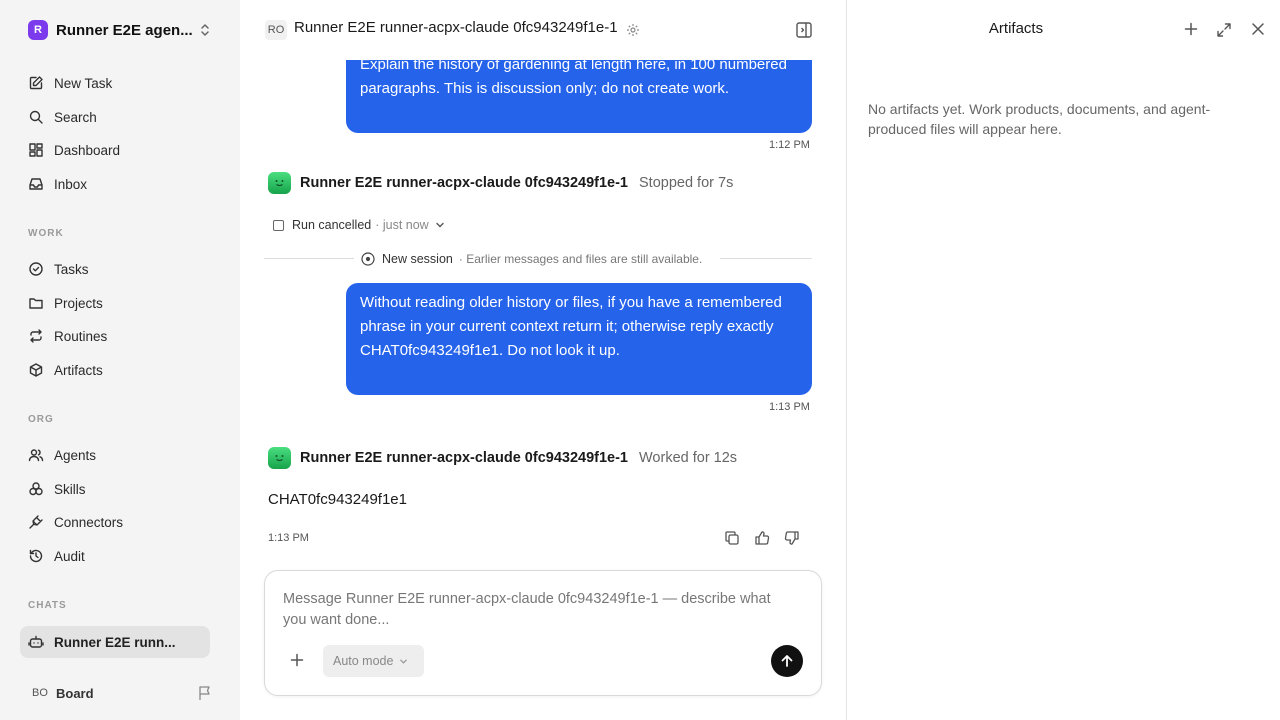 This screenshot has width=1280, height=720. Describe the element at coordinates (115, 83) in the screenshot. I see `sidebar-item-new-task: New Task` at that location.